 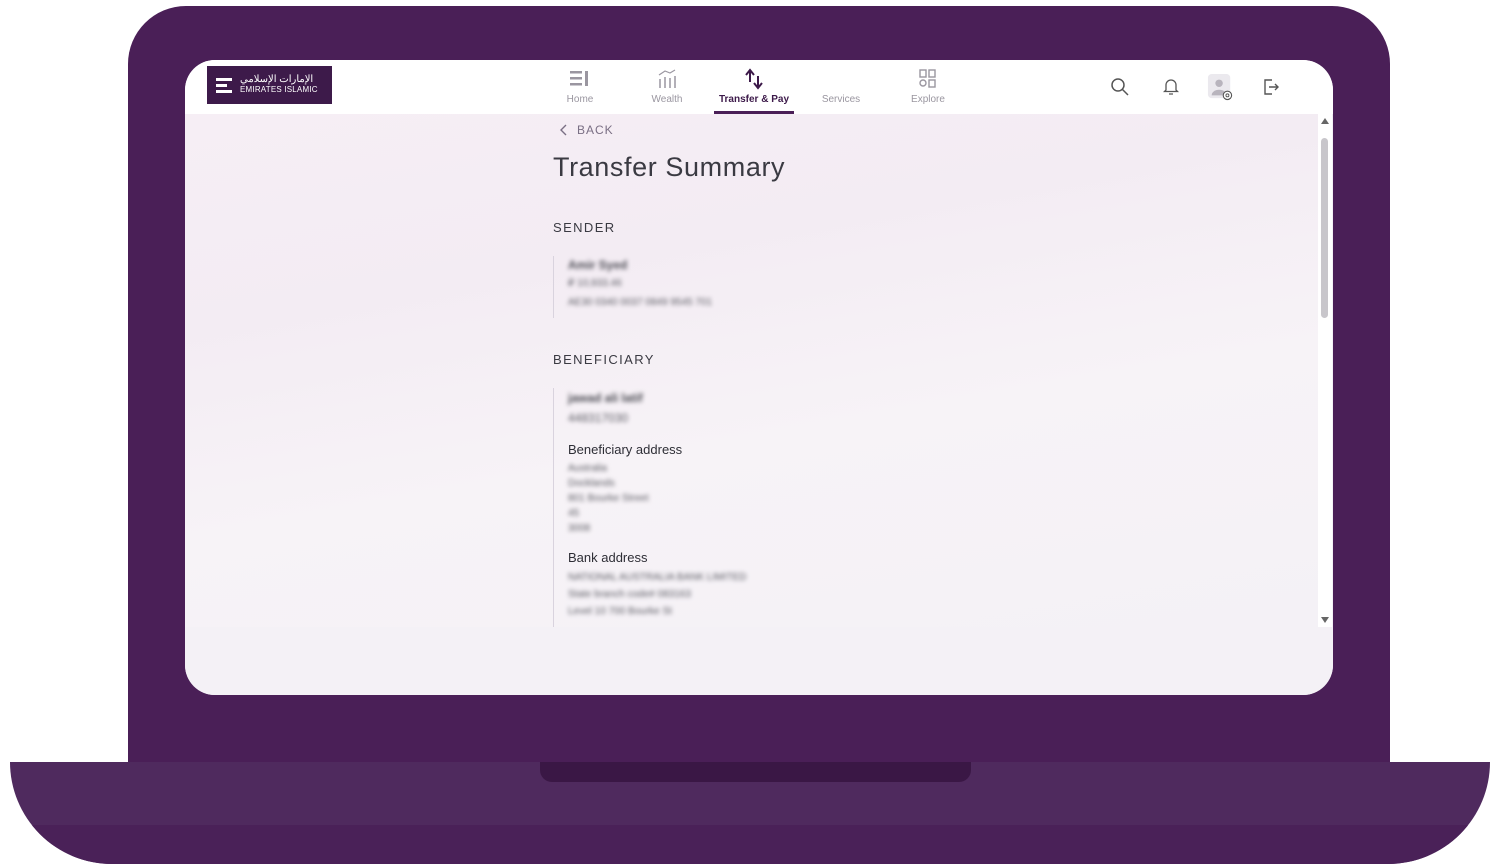 What do you see at coordinates (1271, 87) in the screenshot?
I see `logout-icon` at bounding box center [1271, 87].